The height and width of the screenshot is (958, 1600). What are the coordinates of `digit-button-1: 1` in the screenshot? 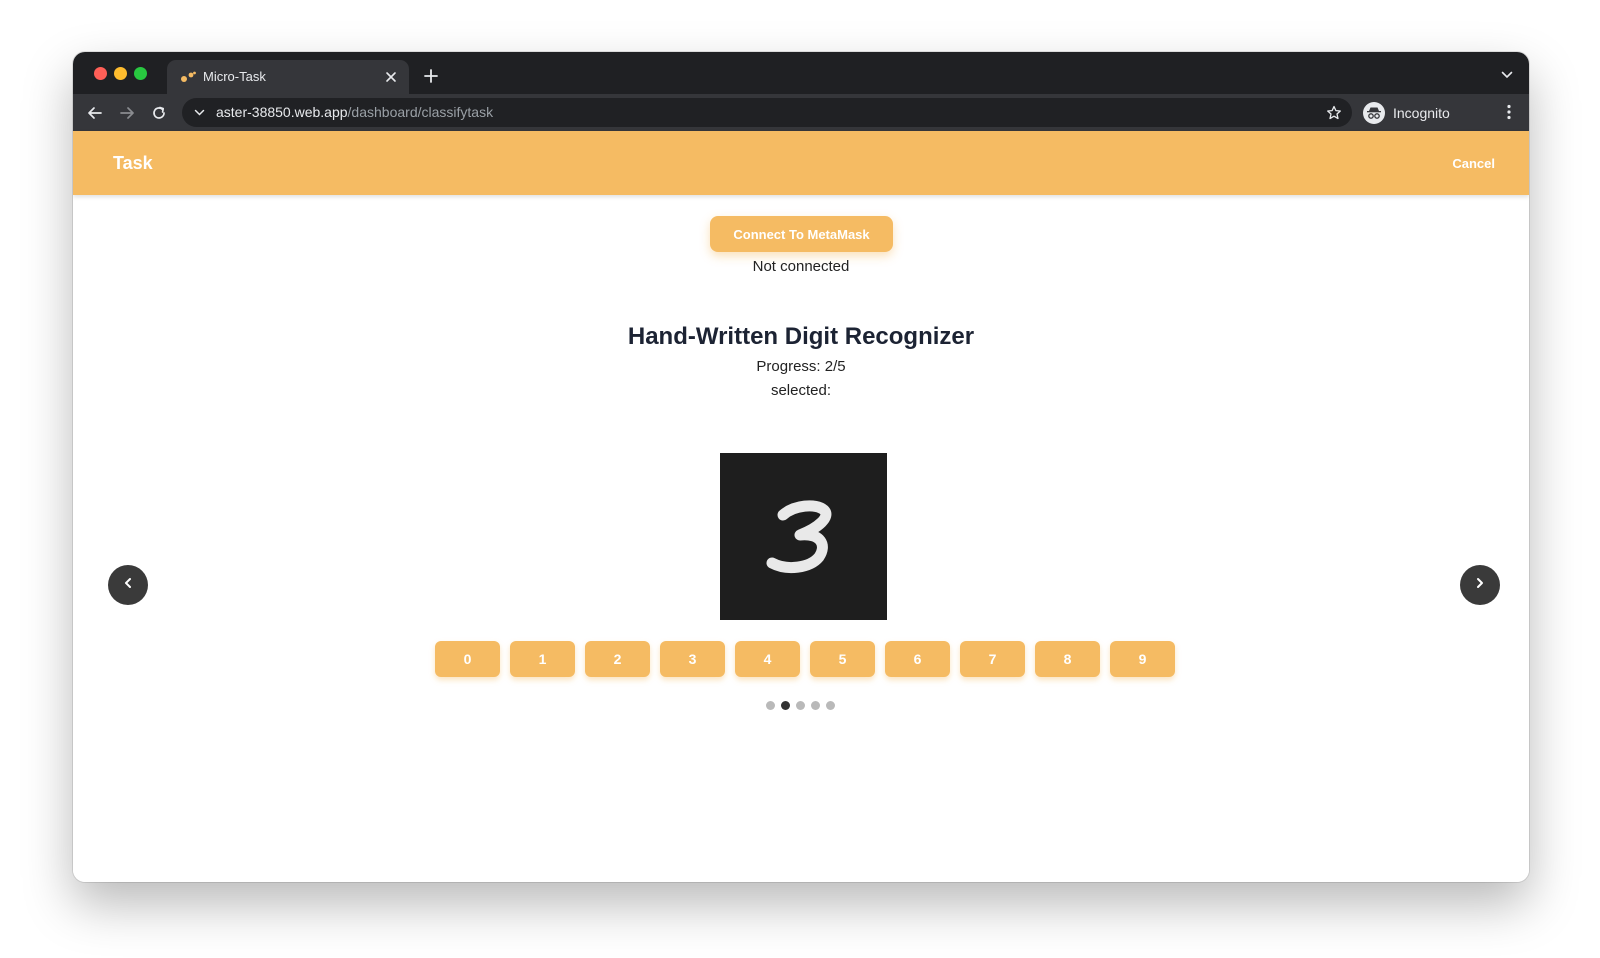 It's located at (542, 659).